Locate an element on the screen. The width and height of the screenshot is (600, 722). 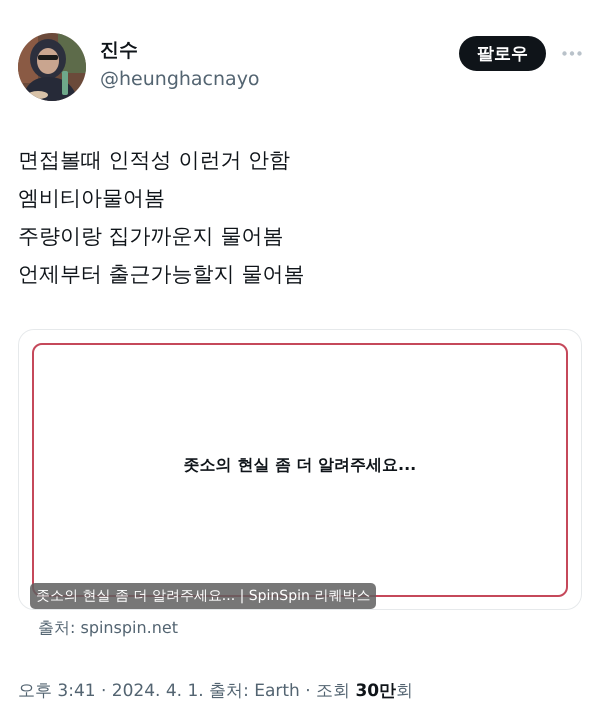
post-text: 면접볼때 인적성 이런거 안함 is located at coordinates (155, 160).